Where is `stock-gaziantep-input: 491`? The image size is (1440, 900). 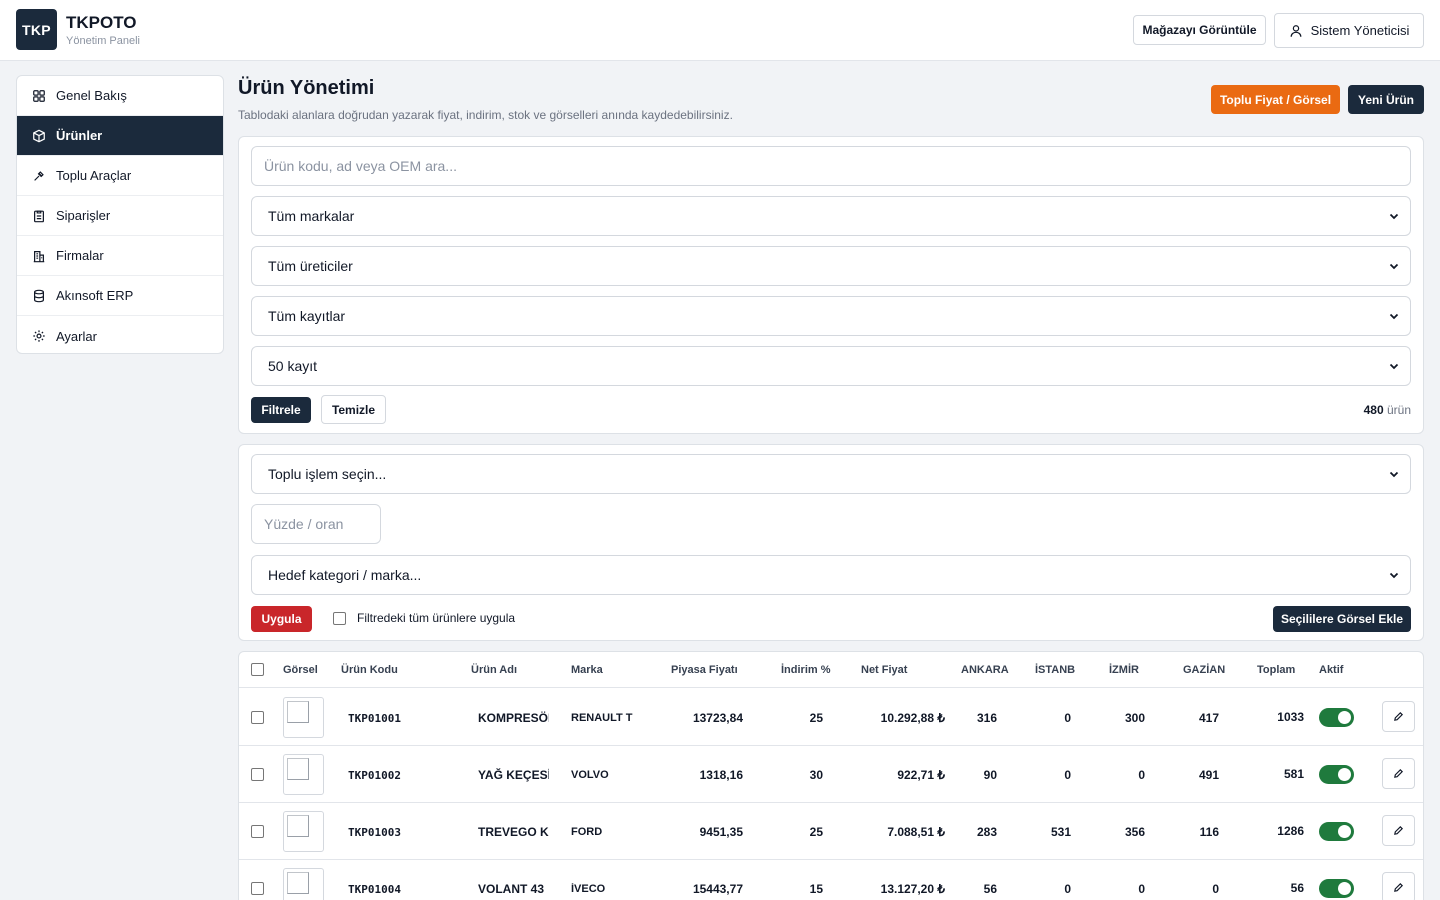 stock-gaziantep-input: 491 is located at coordinates (1201, 775).